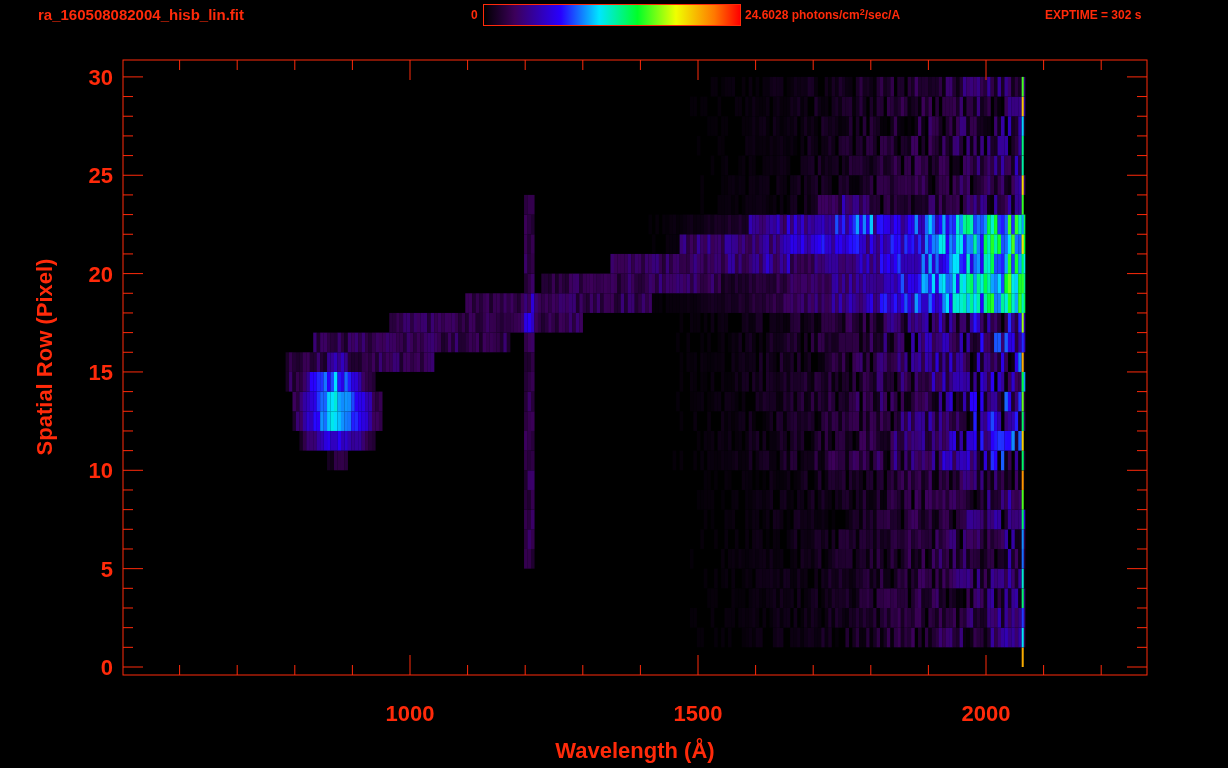 The width and height of the screenshot is (1228, 768). I want to click on axis-title: Wavelength (Å), so click(635, 750).